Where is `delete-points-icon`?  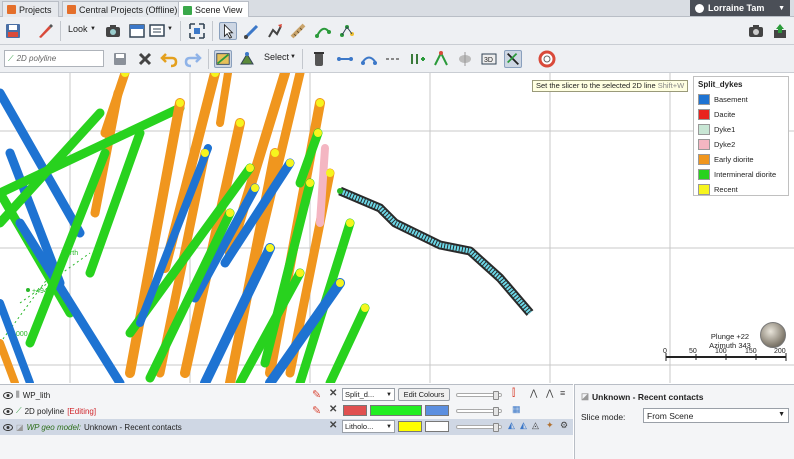 delete-points-icon is located at coordinates (319, 59).